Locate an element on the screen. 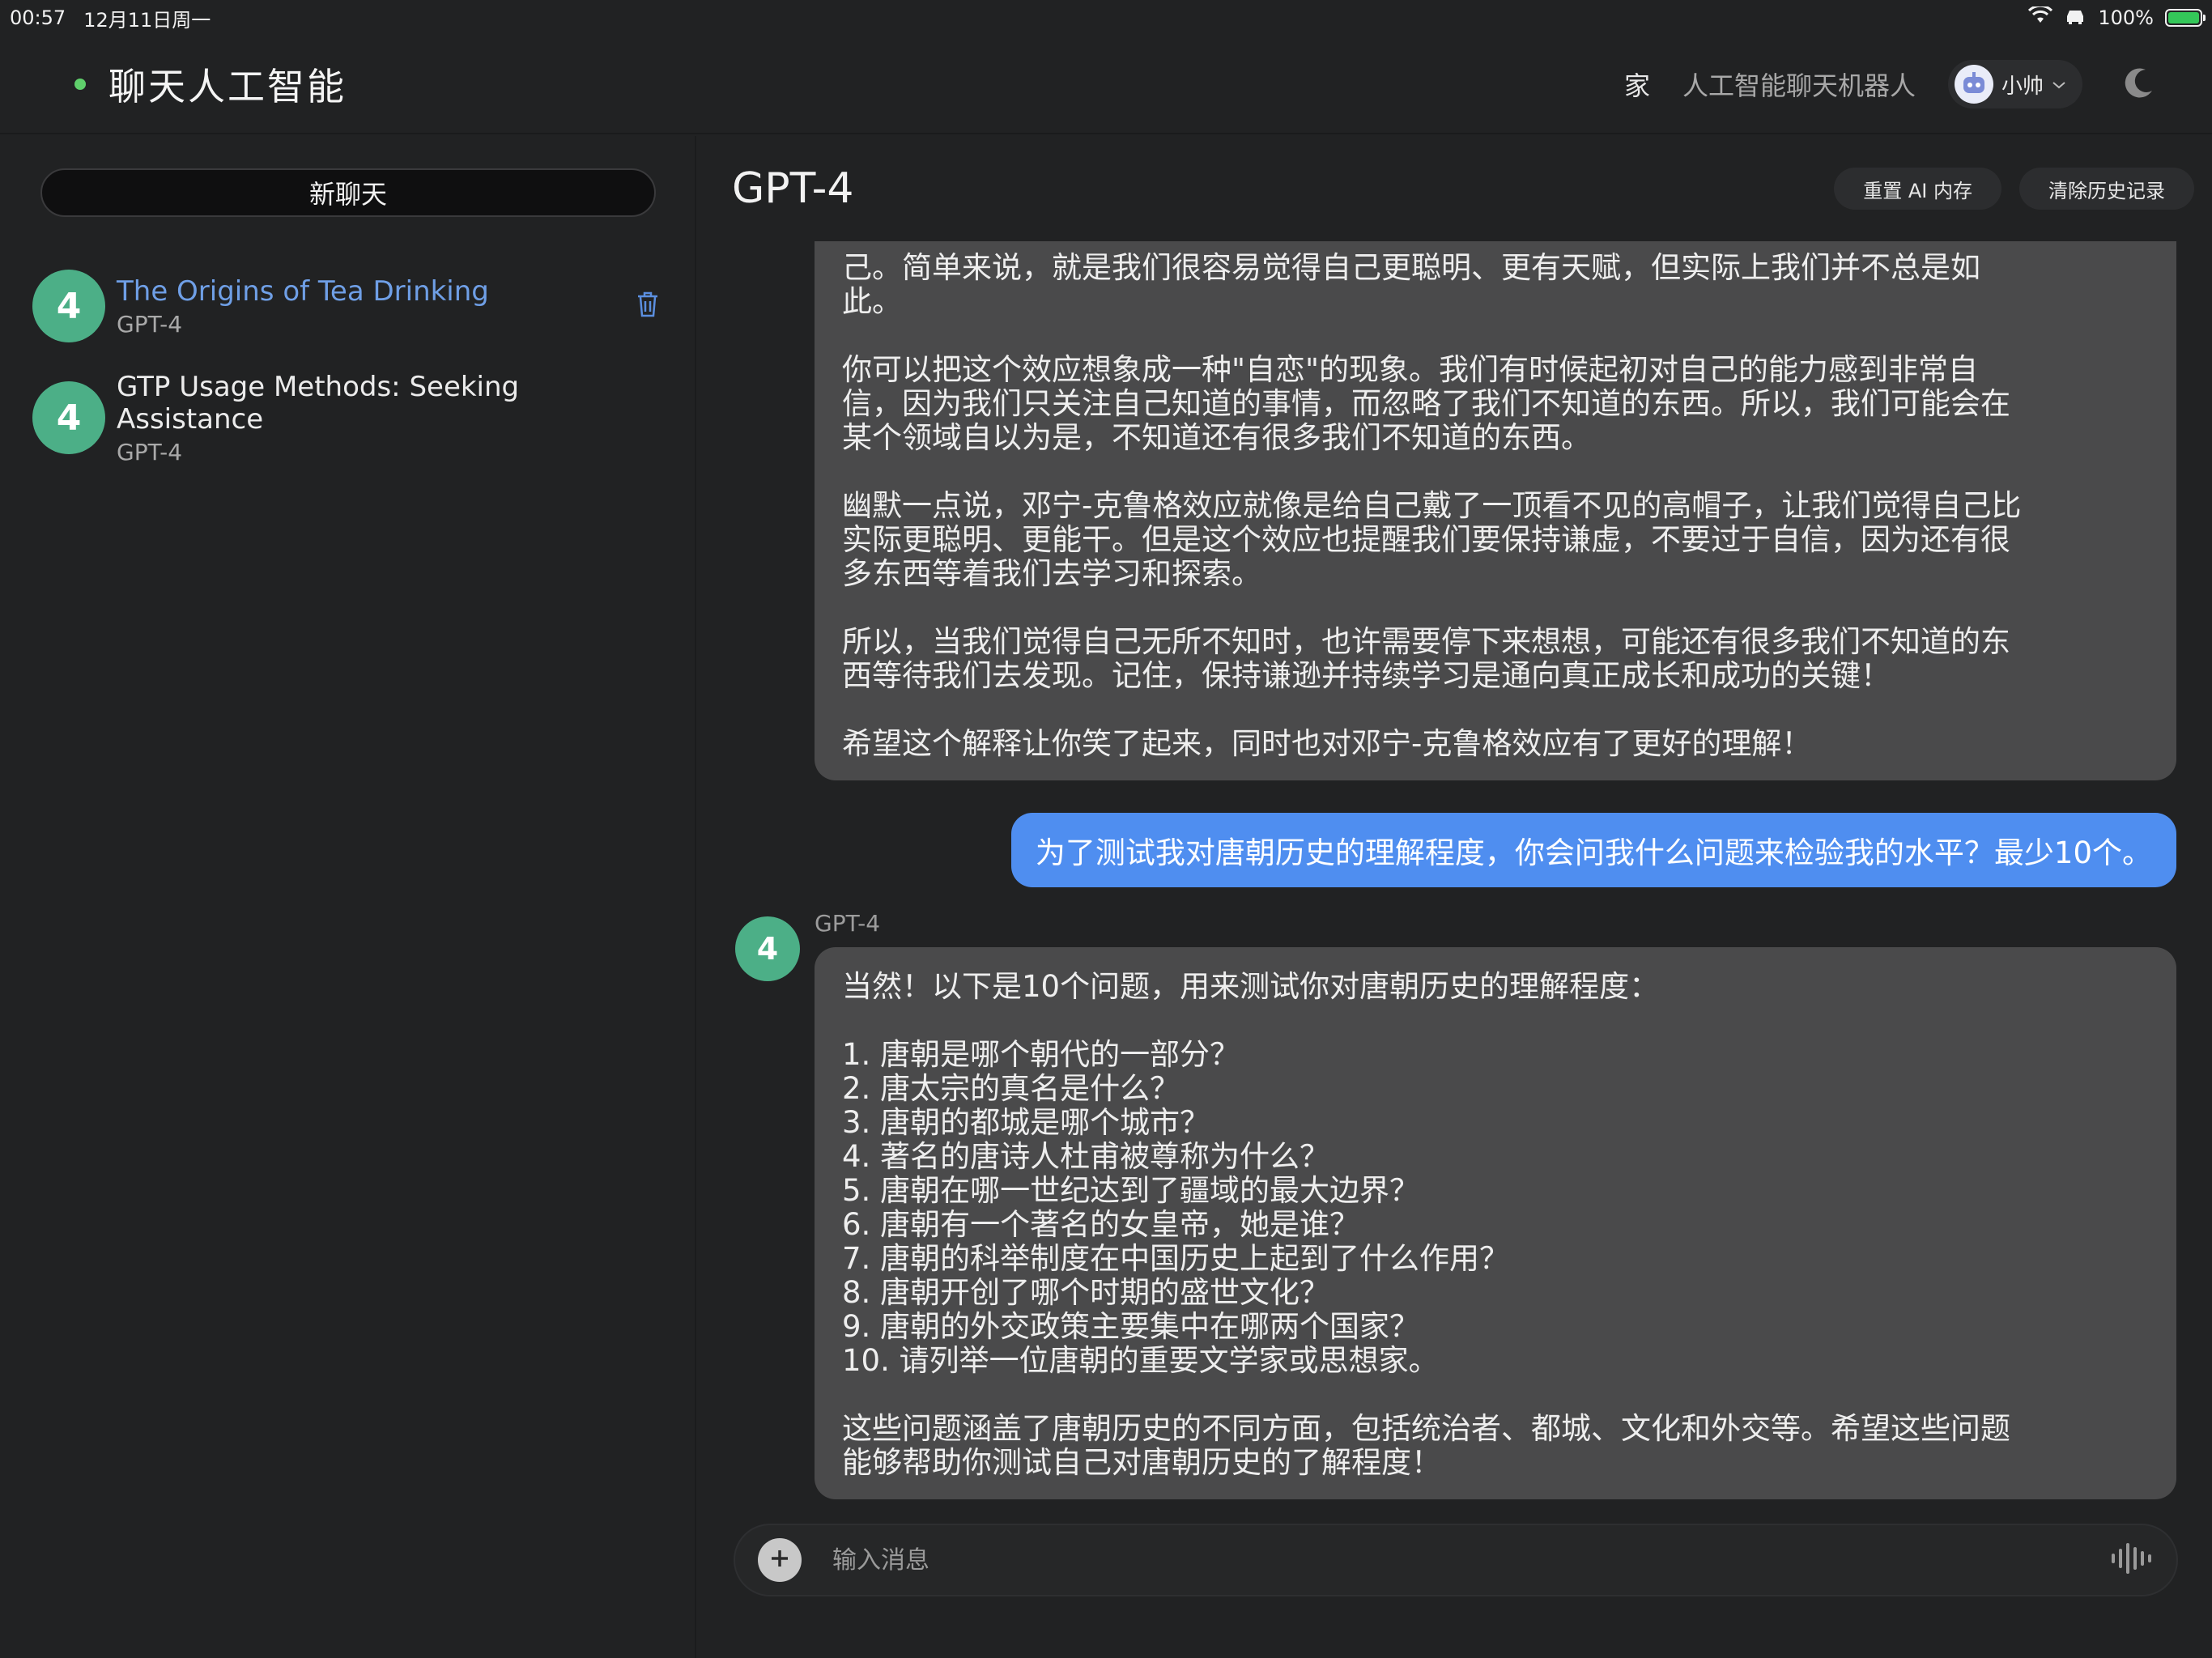  wifi-icon is located at coordinates (2041, 16).